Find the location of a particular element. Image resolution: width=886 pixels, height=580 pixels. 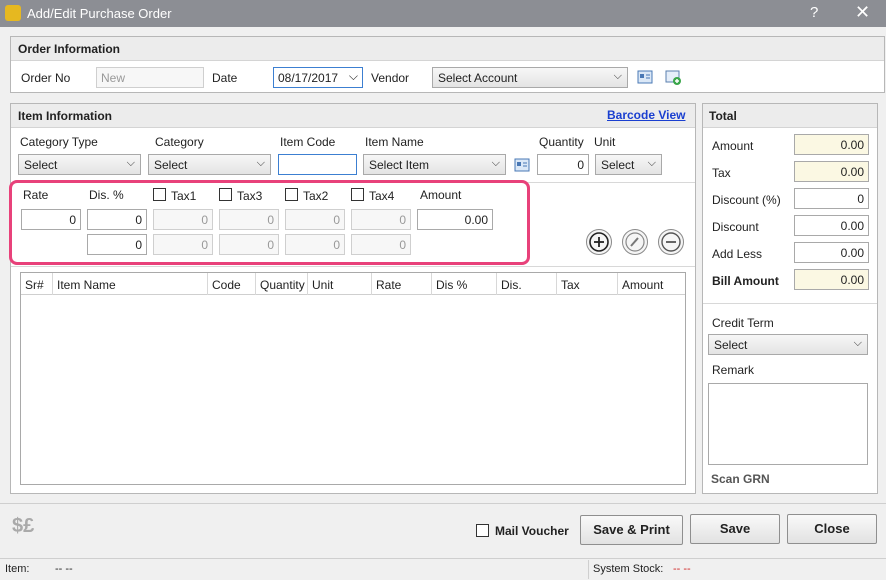

item-card-icon is located at coordinates (522, 165).